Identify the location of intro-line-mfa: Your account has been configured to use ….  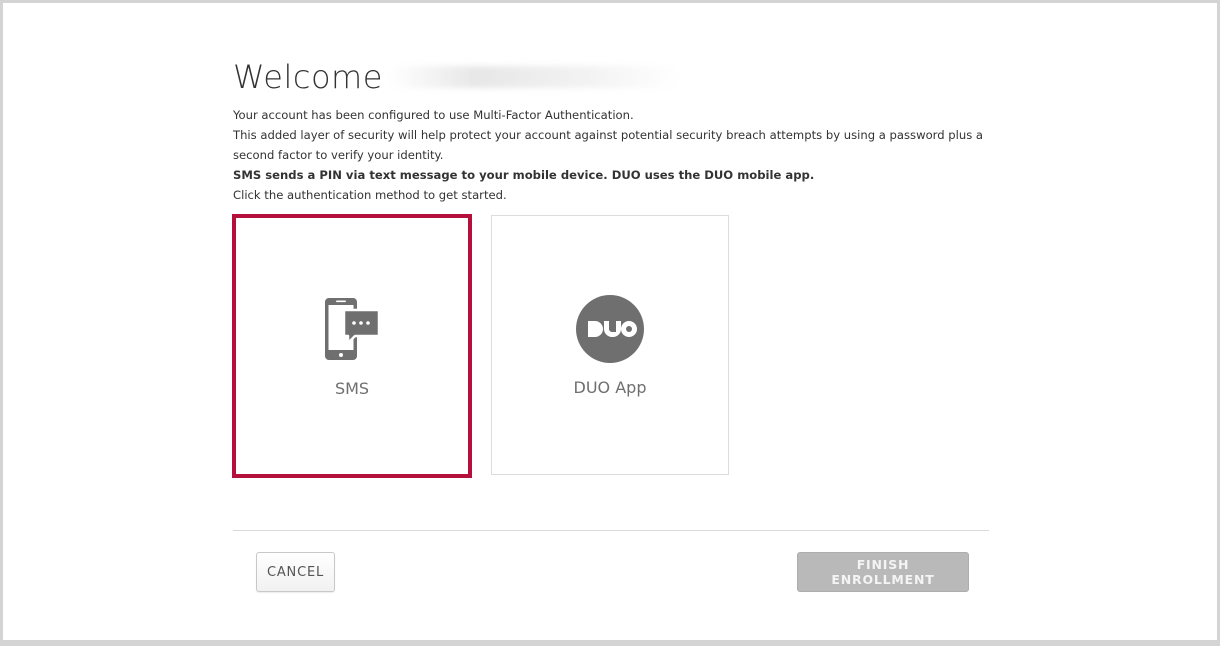
(433, 115).